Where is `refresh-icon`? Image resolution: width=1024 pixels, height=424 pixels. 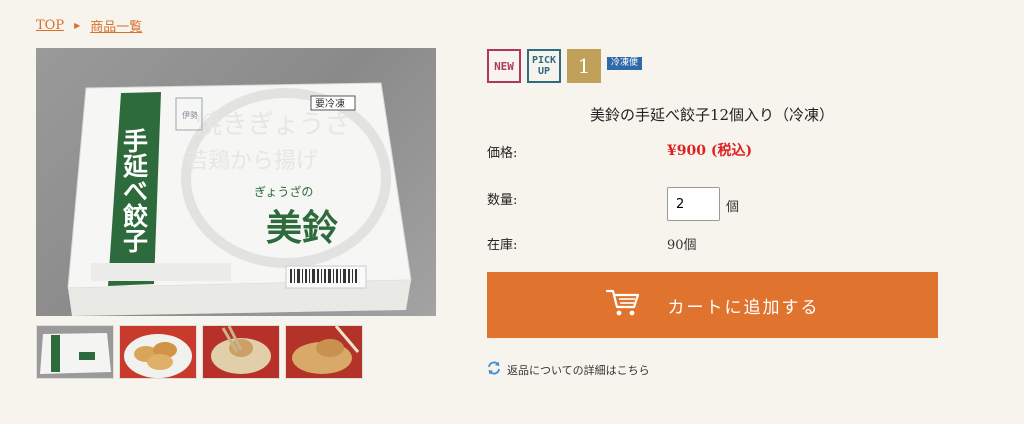
refresh-icon is located at coordinates (494, 369).